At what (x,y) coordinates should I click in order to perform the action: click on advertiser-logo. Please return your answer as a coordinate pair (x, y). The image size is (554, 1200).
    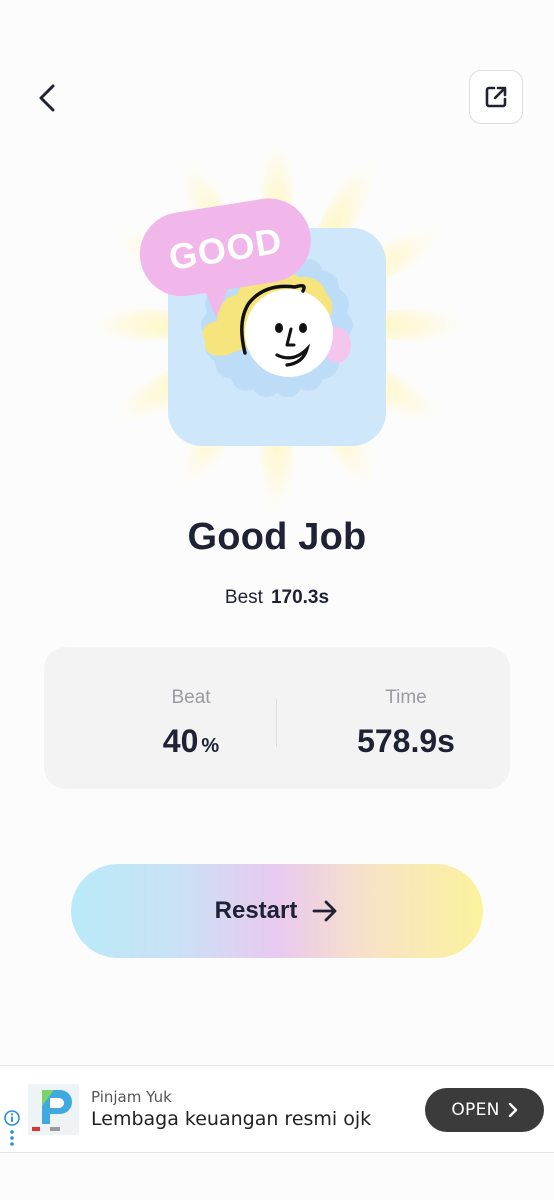
    Looking at the image, I should click on (53, 1109).